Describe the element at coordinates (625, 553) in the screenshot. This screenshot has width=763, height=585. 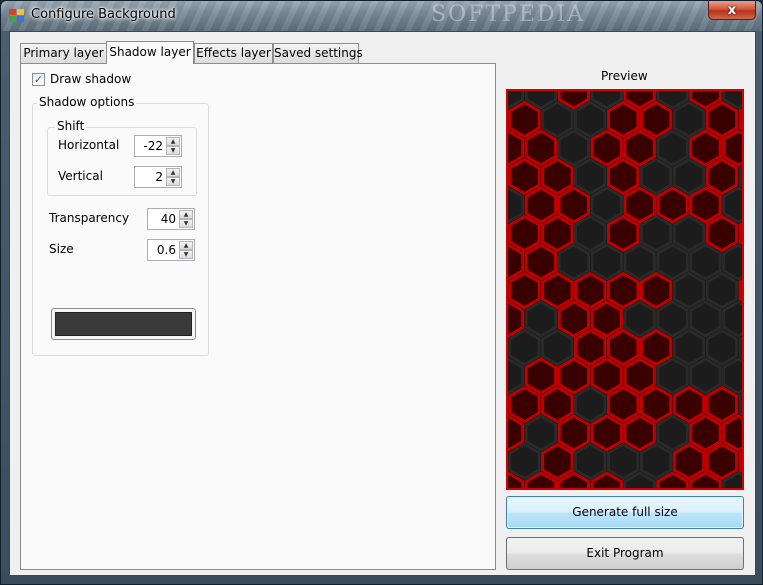
I see `exit-program-button: Exit Program` at that location.